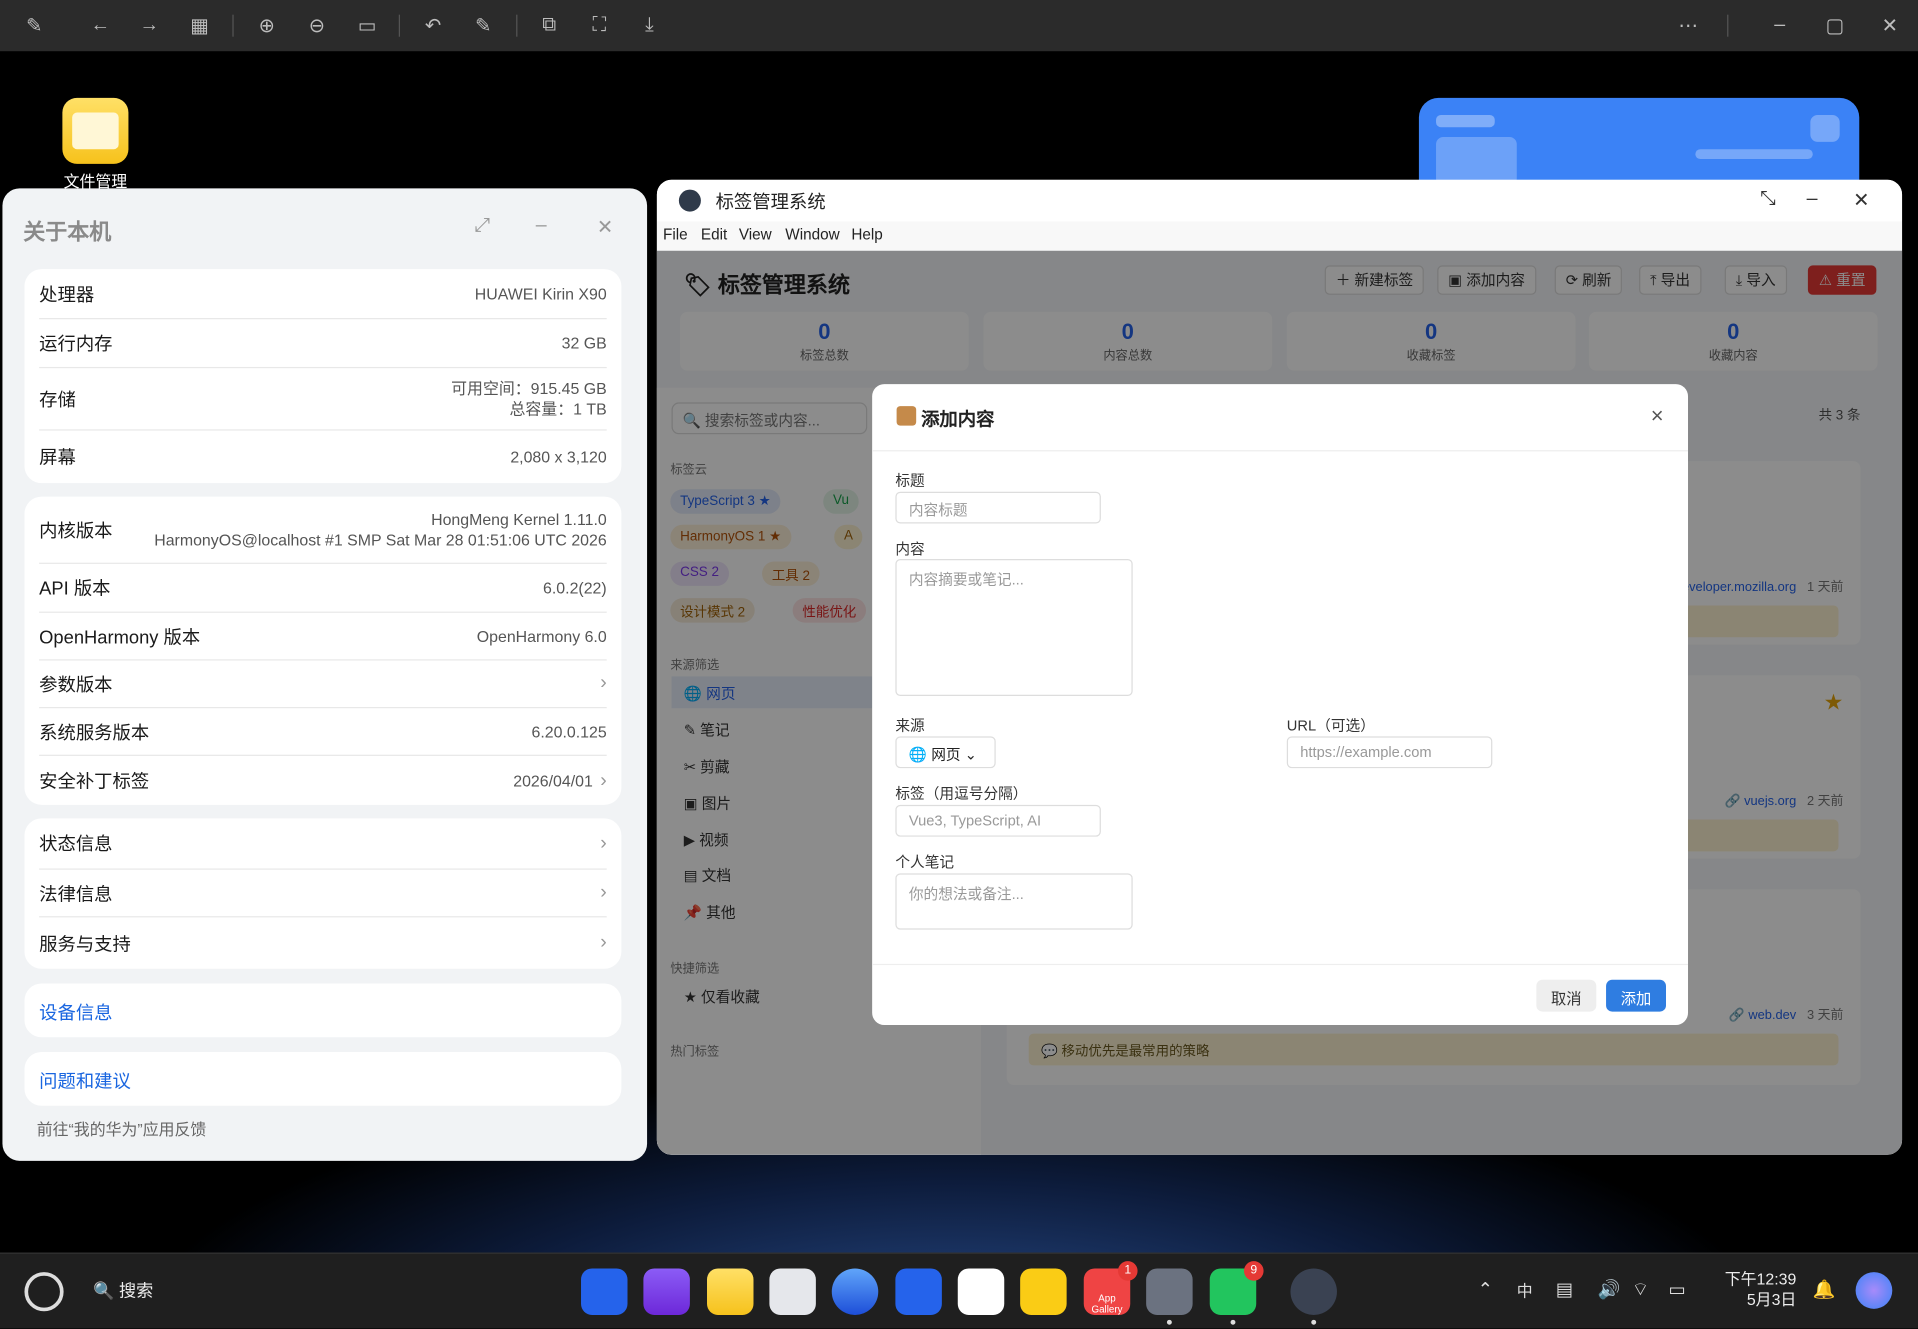  What do you see at coordinates (1566, 995) in the screenshot?
I see `cancel-button: 取消` at bounding box center [1566, 995].